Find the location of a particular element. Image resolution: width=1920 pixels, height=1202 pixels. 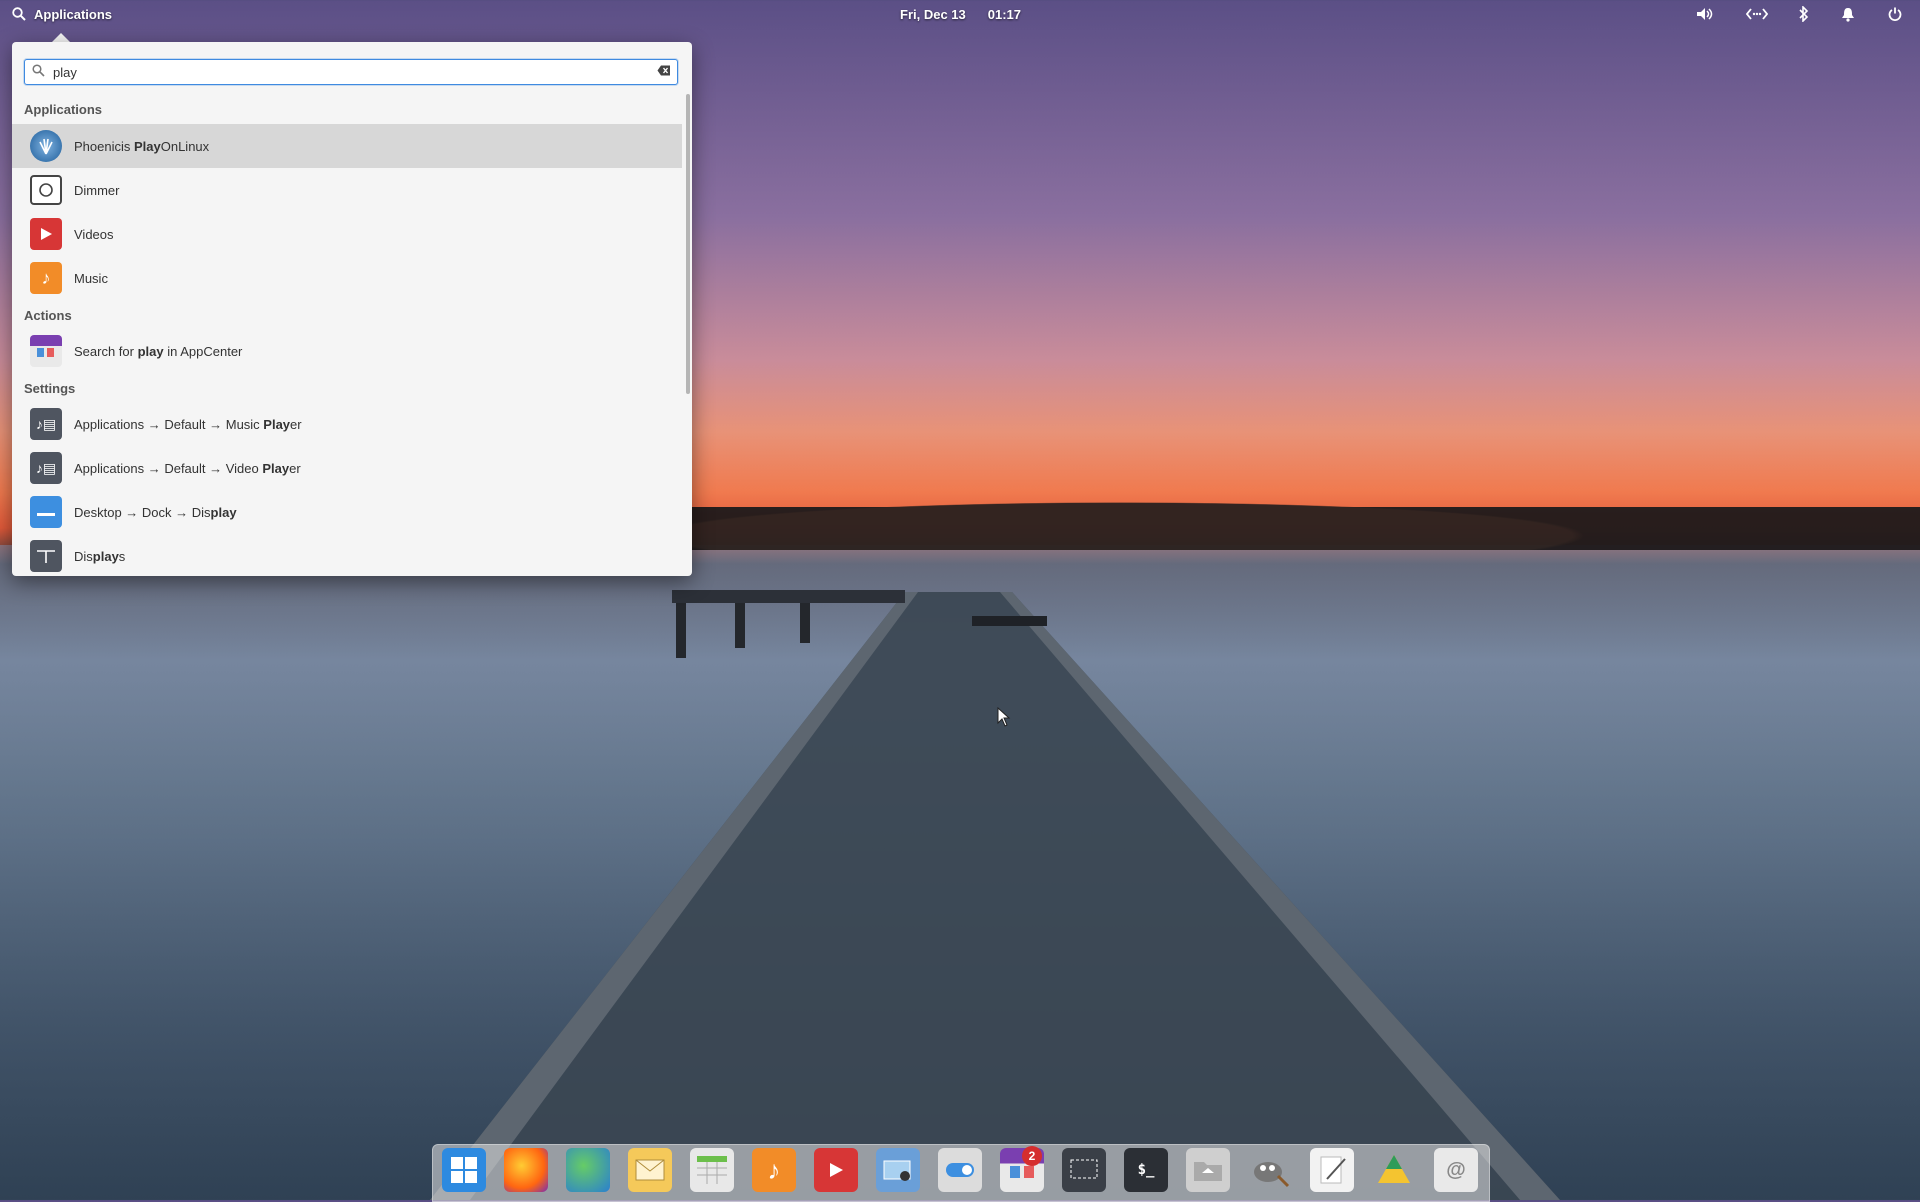

result-displays: Displays is located at coordinates (347, 555).